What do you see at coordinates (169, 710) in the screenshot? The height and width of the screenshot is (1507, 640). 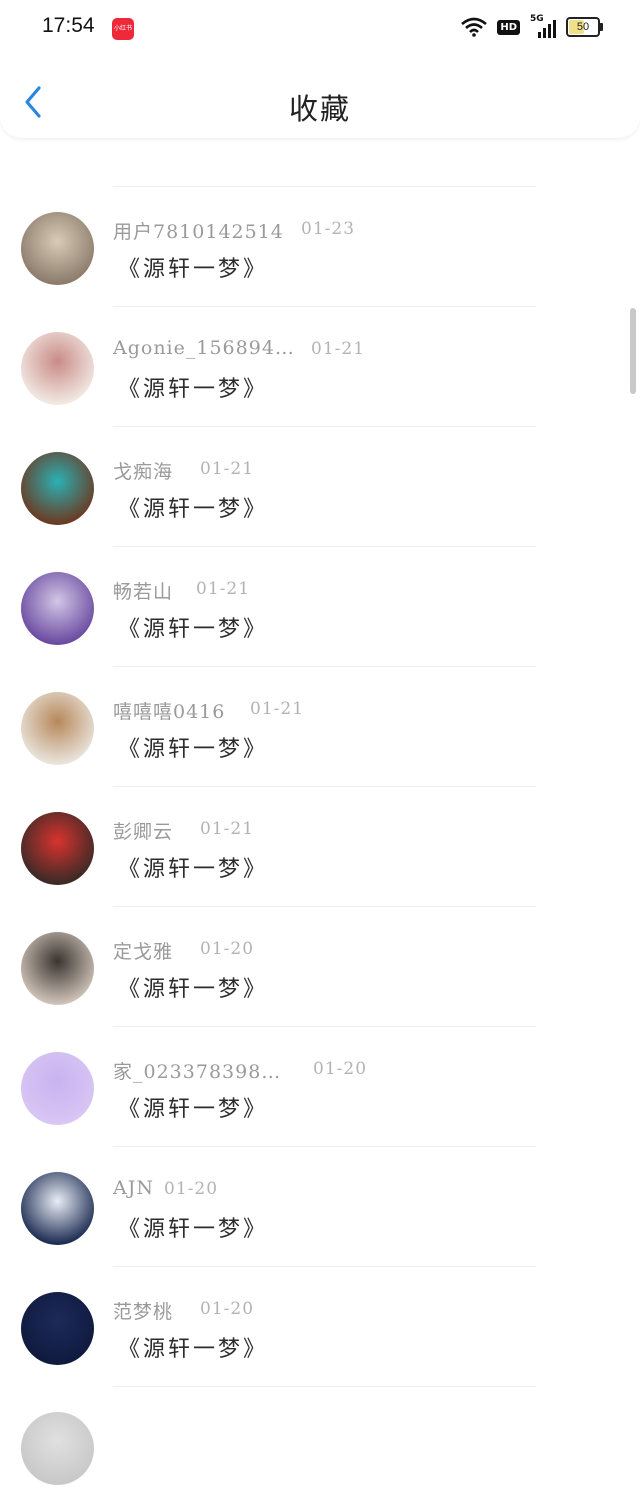 I see `user-name: 嘻嘻嘻0416` at bounding box center [169, 710].